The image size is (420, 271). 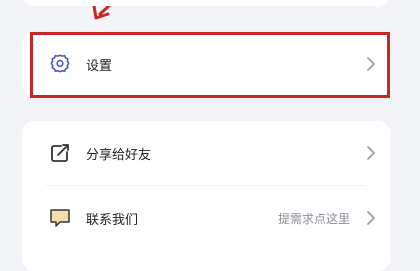 I want to click on message-icon, so click(x=60, y=218).